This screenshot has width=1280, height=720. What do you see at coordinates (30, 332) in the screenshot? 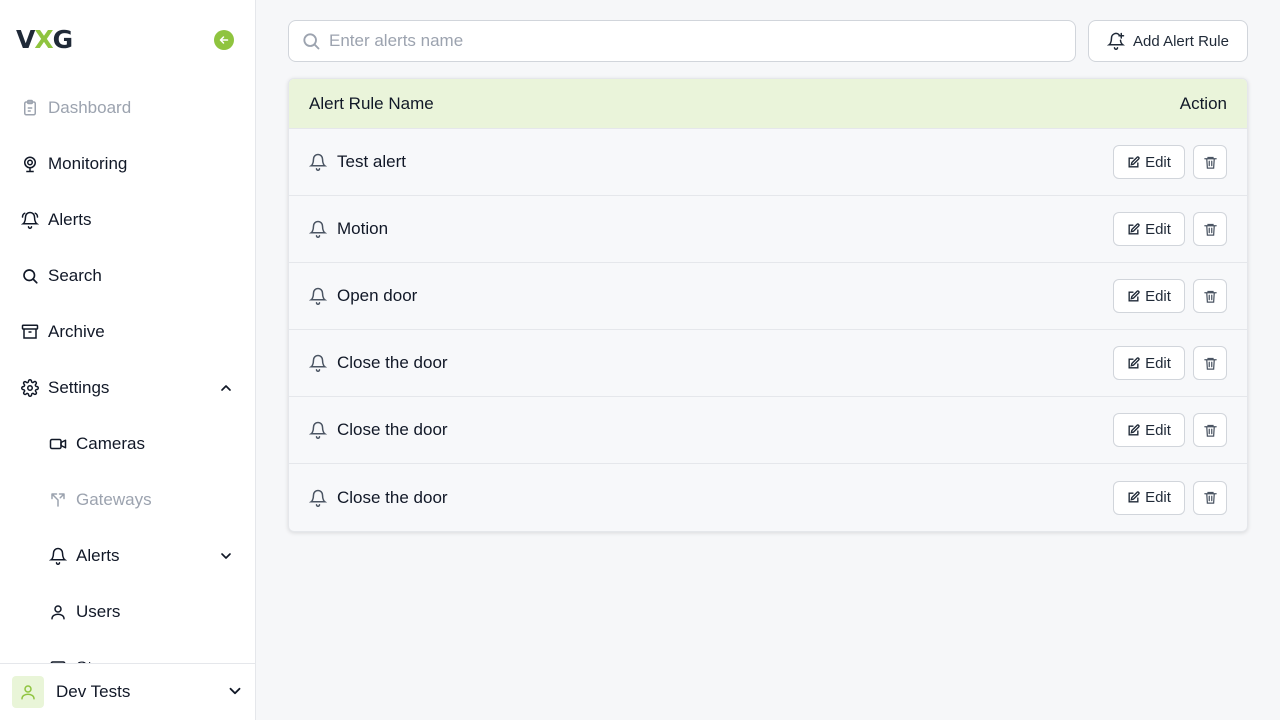
I see `archive-icon` at bounding box center [30, 332].